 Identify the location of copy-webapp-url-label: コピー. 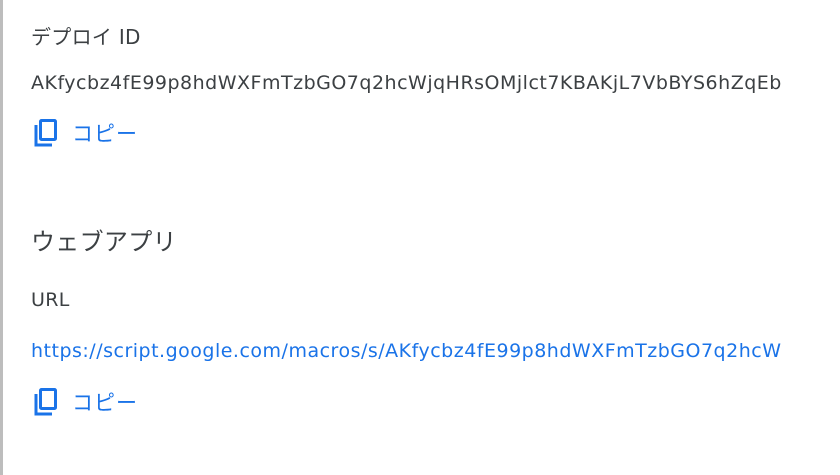
(105, 403).